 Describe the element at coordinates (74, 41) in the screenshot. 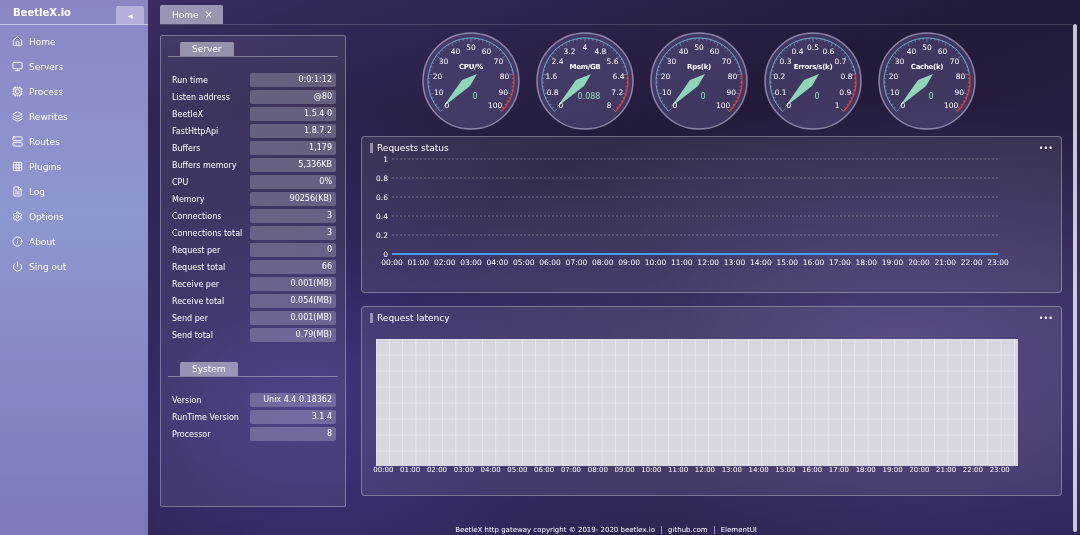

I see `sidebar-item: Home` at that location.